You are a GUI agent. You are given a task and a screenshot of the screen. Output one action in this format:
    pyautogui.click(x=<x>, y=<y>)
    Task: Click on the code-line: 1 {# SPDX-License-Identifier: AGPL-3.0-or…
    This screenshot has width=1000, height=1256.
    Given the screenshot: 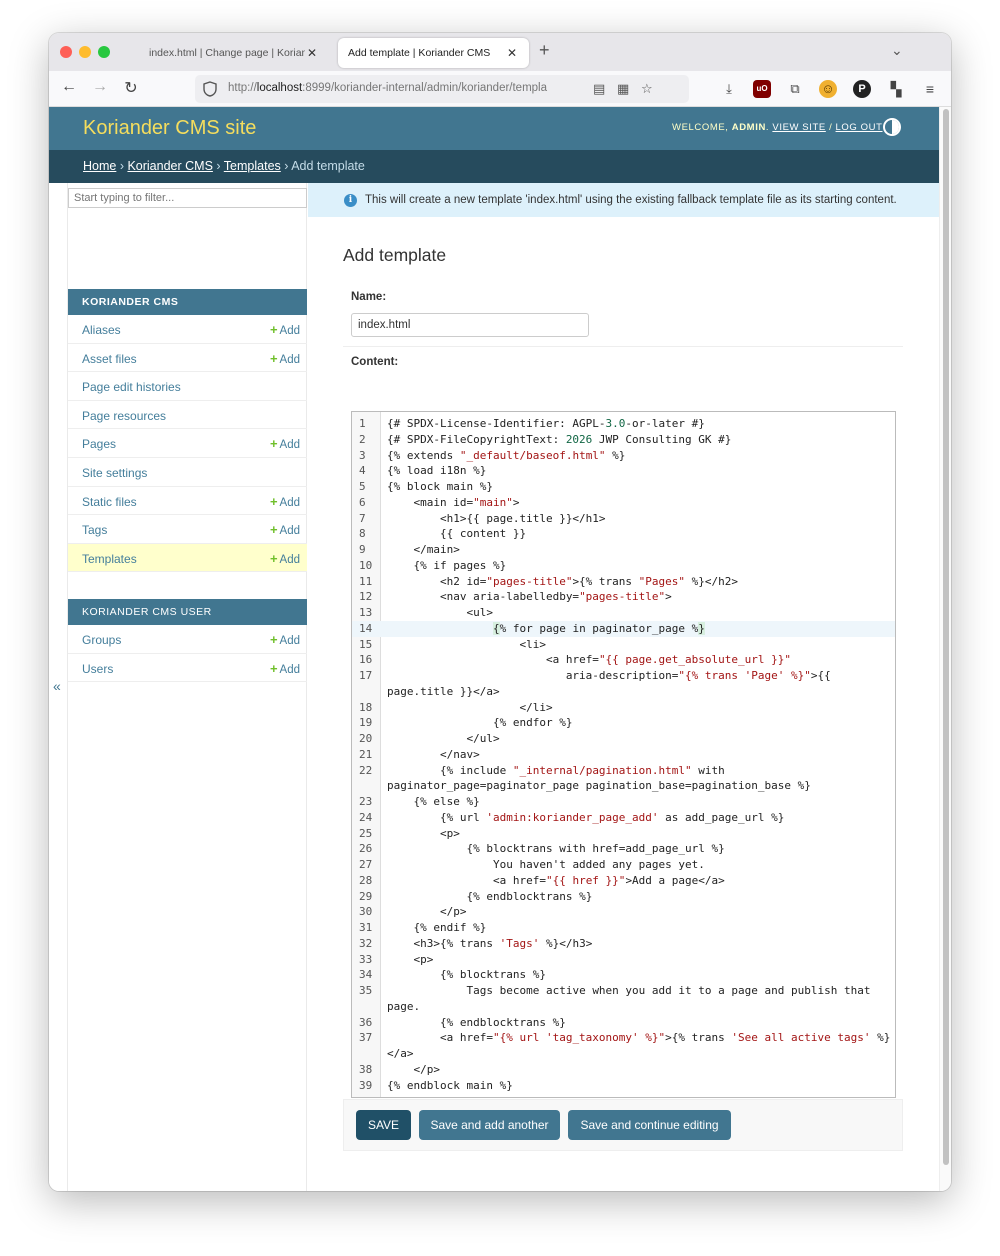 What is the action you would take?
    pyautogui.click(x=623, y=424)
    